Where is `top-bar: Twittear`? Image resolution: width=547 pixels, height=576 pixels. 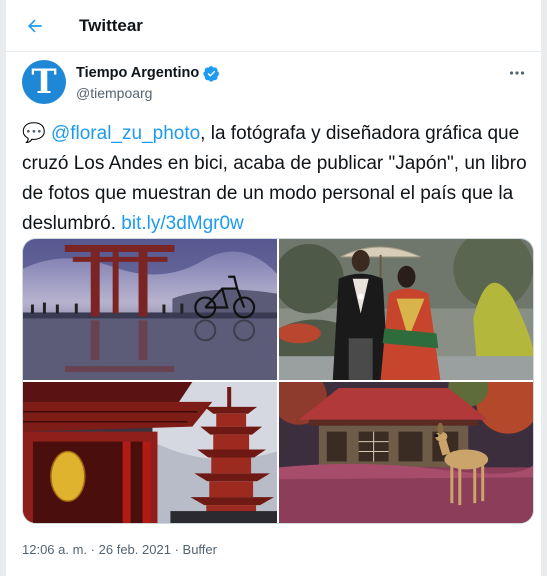
top-bar: Twittear is located at coordinates (273, 26).